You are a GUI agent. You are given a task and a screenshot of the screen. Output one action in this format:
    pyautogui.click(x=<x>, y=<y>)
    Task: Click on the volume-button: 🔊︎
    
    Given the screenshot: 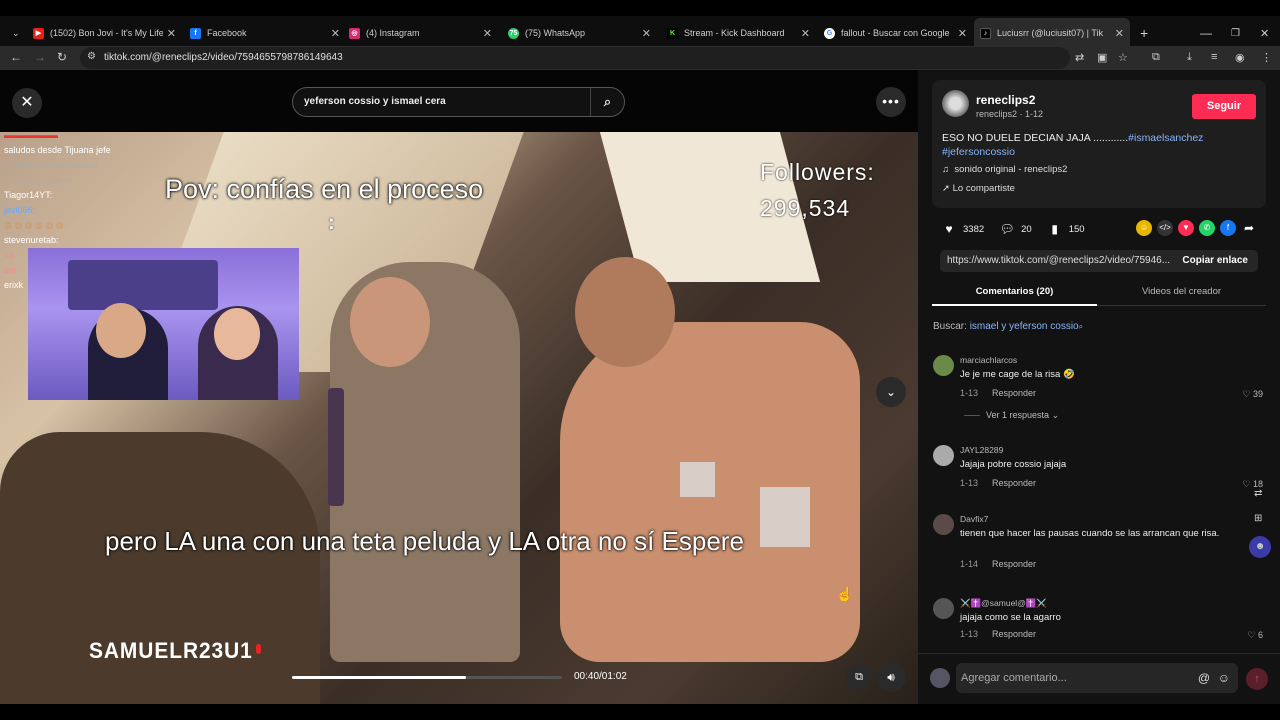 What is the action you would take?
    pyautogui.click(x=891, y=677)
    